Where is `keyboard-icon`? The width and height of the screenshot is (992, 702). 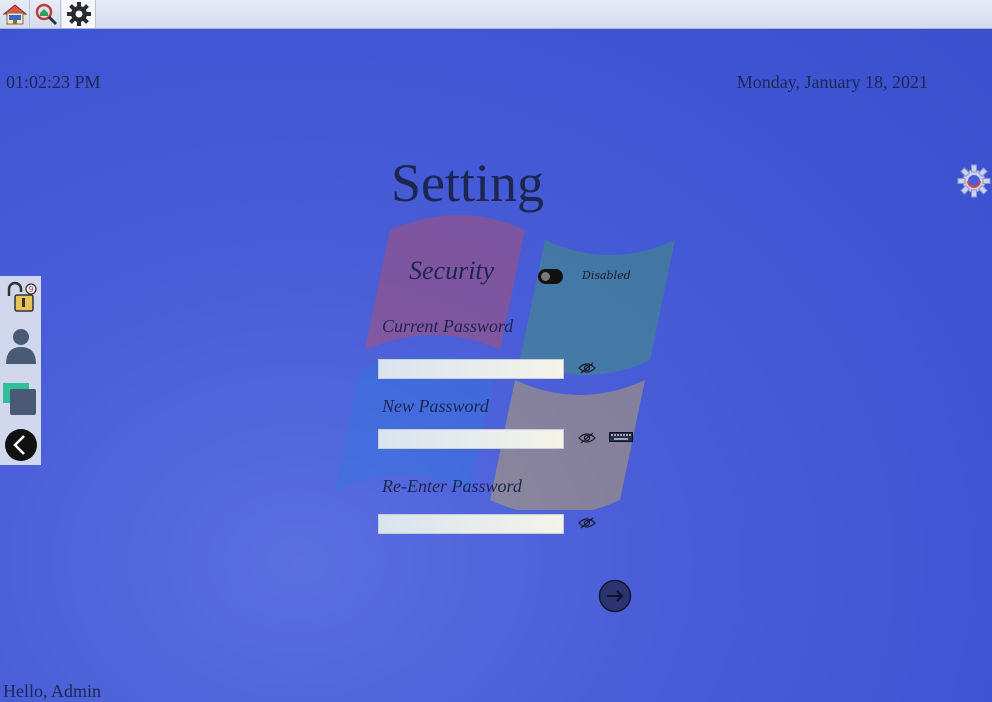 keyboard-icon is located at coordinates (621, 437).